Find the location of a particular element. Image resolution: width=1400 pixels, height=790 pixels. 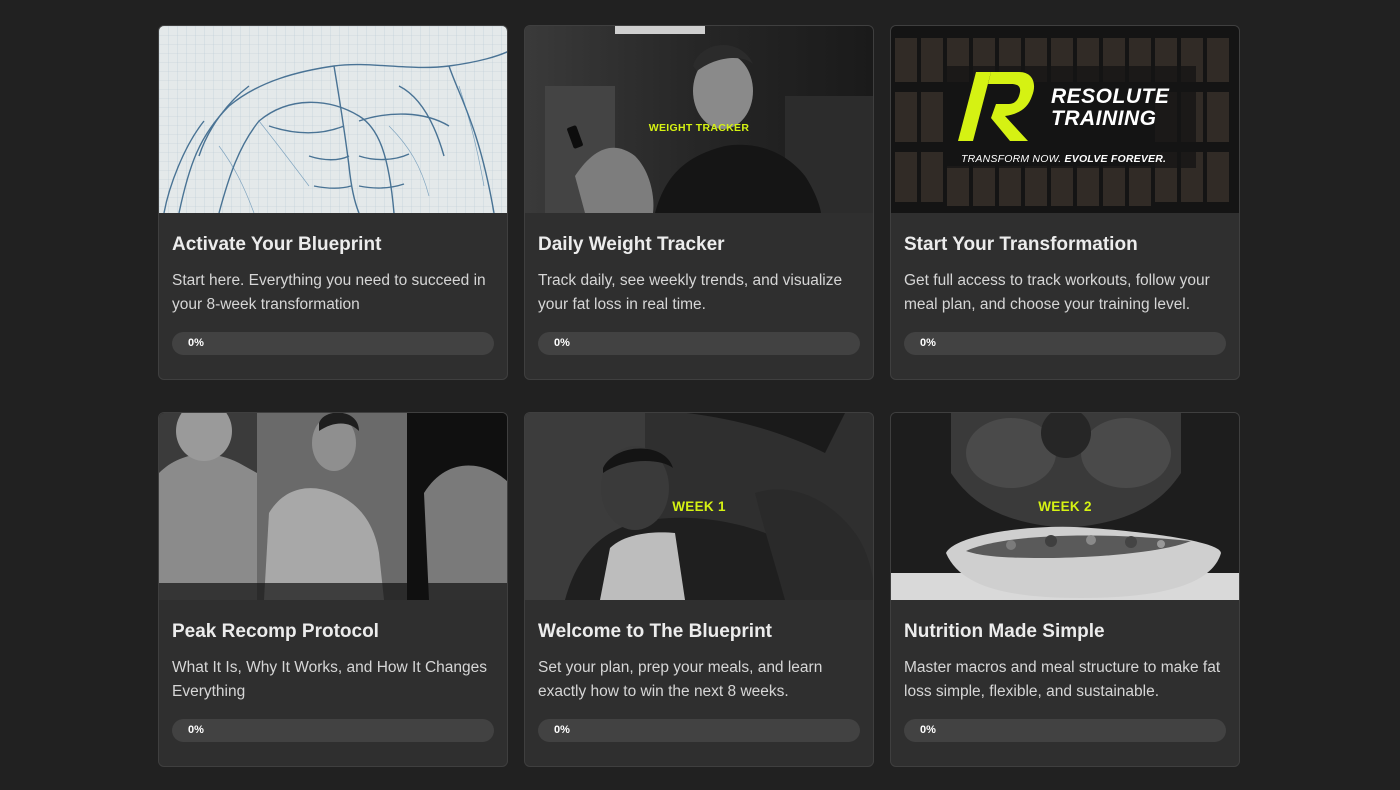

course-thumbnail-week-2: WEEK 2 is located at coordinates (1065, 506).